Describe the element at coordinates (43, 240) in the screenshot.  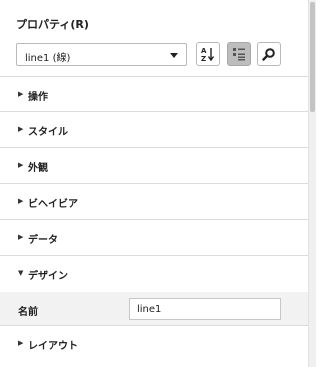
I see `section-label: データ` at that location.